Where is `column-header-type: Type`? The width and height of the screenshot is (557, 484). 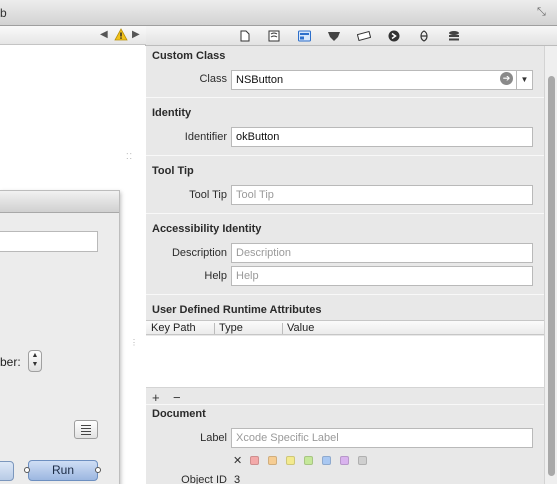 column-header-type: Type is located at coordinates (231, 328).